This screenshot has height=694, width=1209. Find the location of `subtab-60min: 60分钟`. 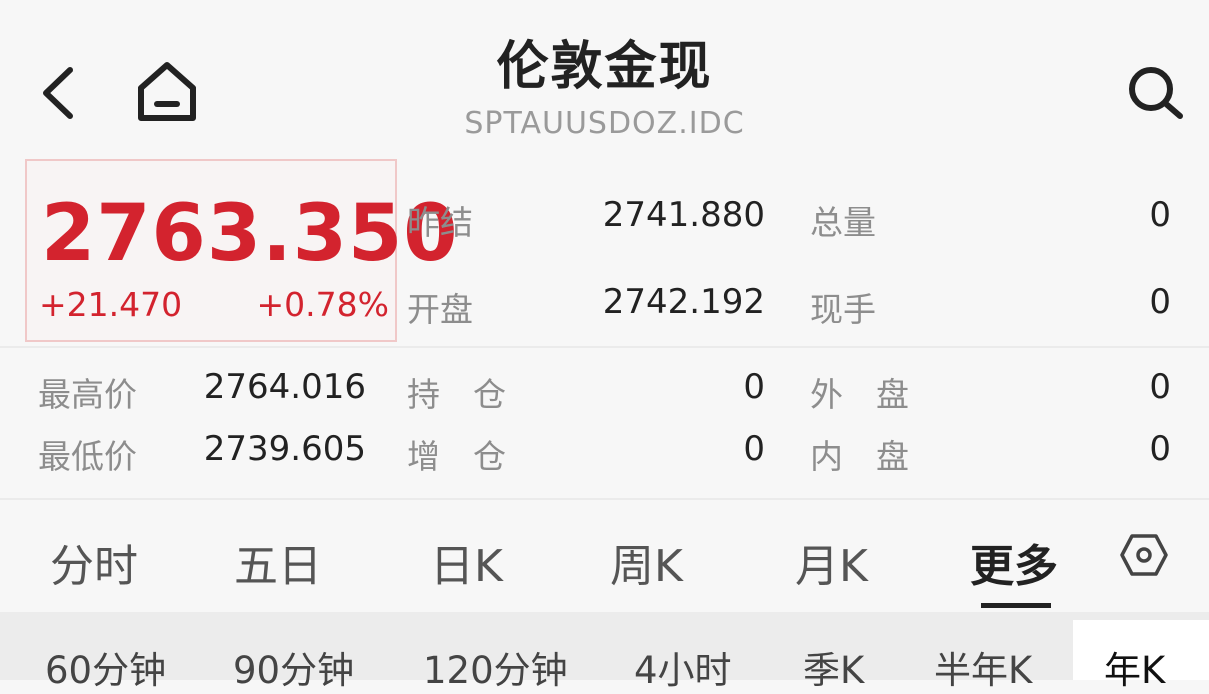

subtab-60min: 60分钟 is located at coordinates (105, 667).